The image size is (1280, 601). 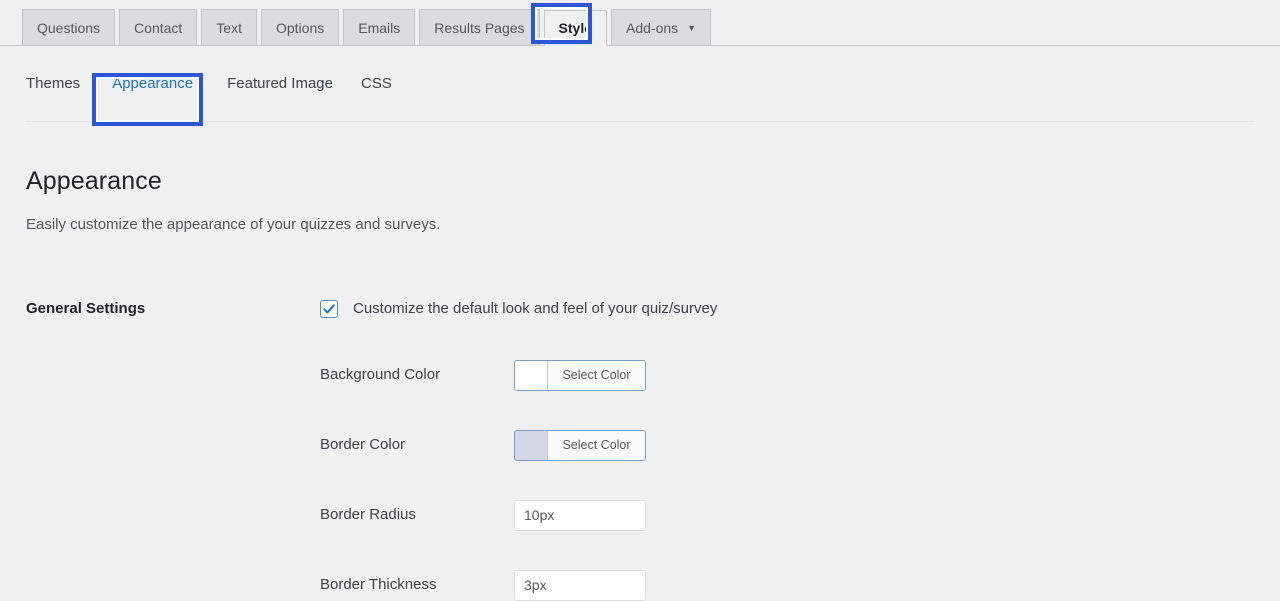 I want to click on field-row-background-color: Background Color Select Color, so click(x=787, y=375).